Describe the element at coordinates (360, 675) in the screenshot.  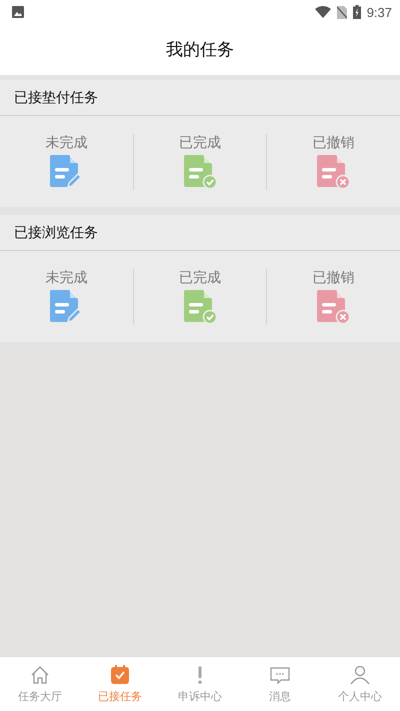
I see `person-icon` at that location.